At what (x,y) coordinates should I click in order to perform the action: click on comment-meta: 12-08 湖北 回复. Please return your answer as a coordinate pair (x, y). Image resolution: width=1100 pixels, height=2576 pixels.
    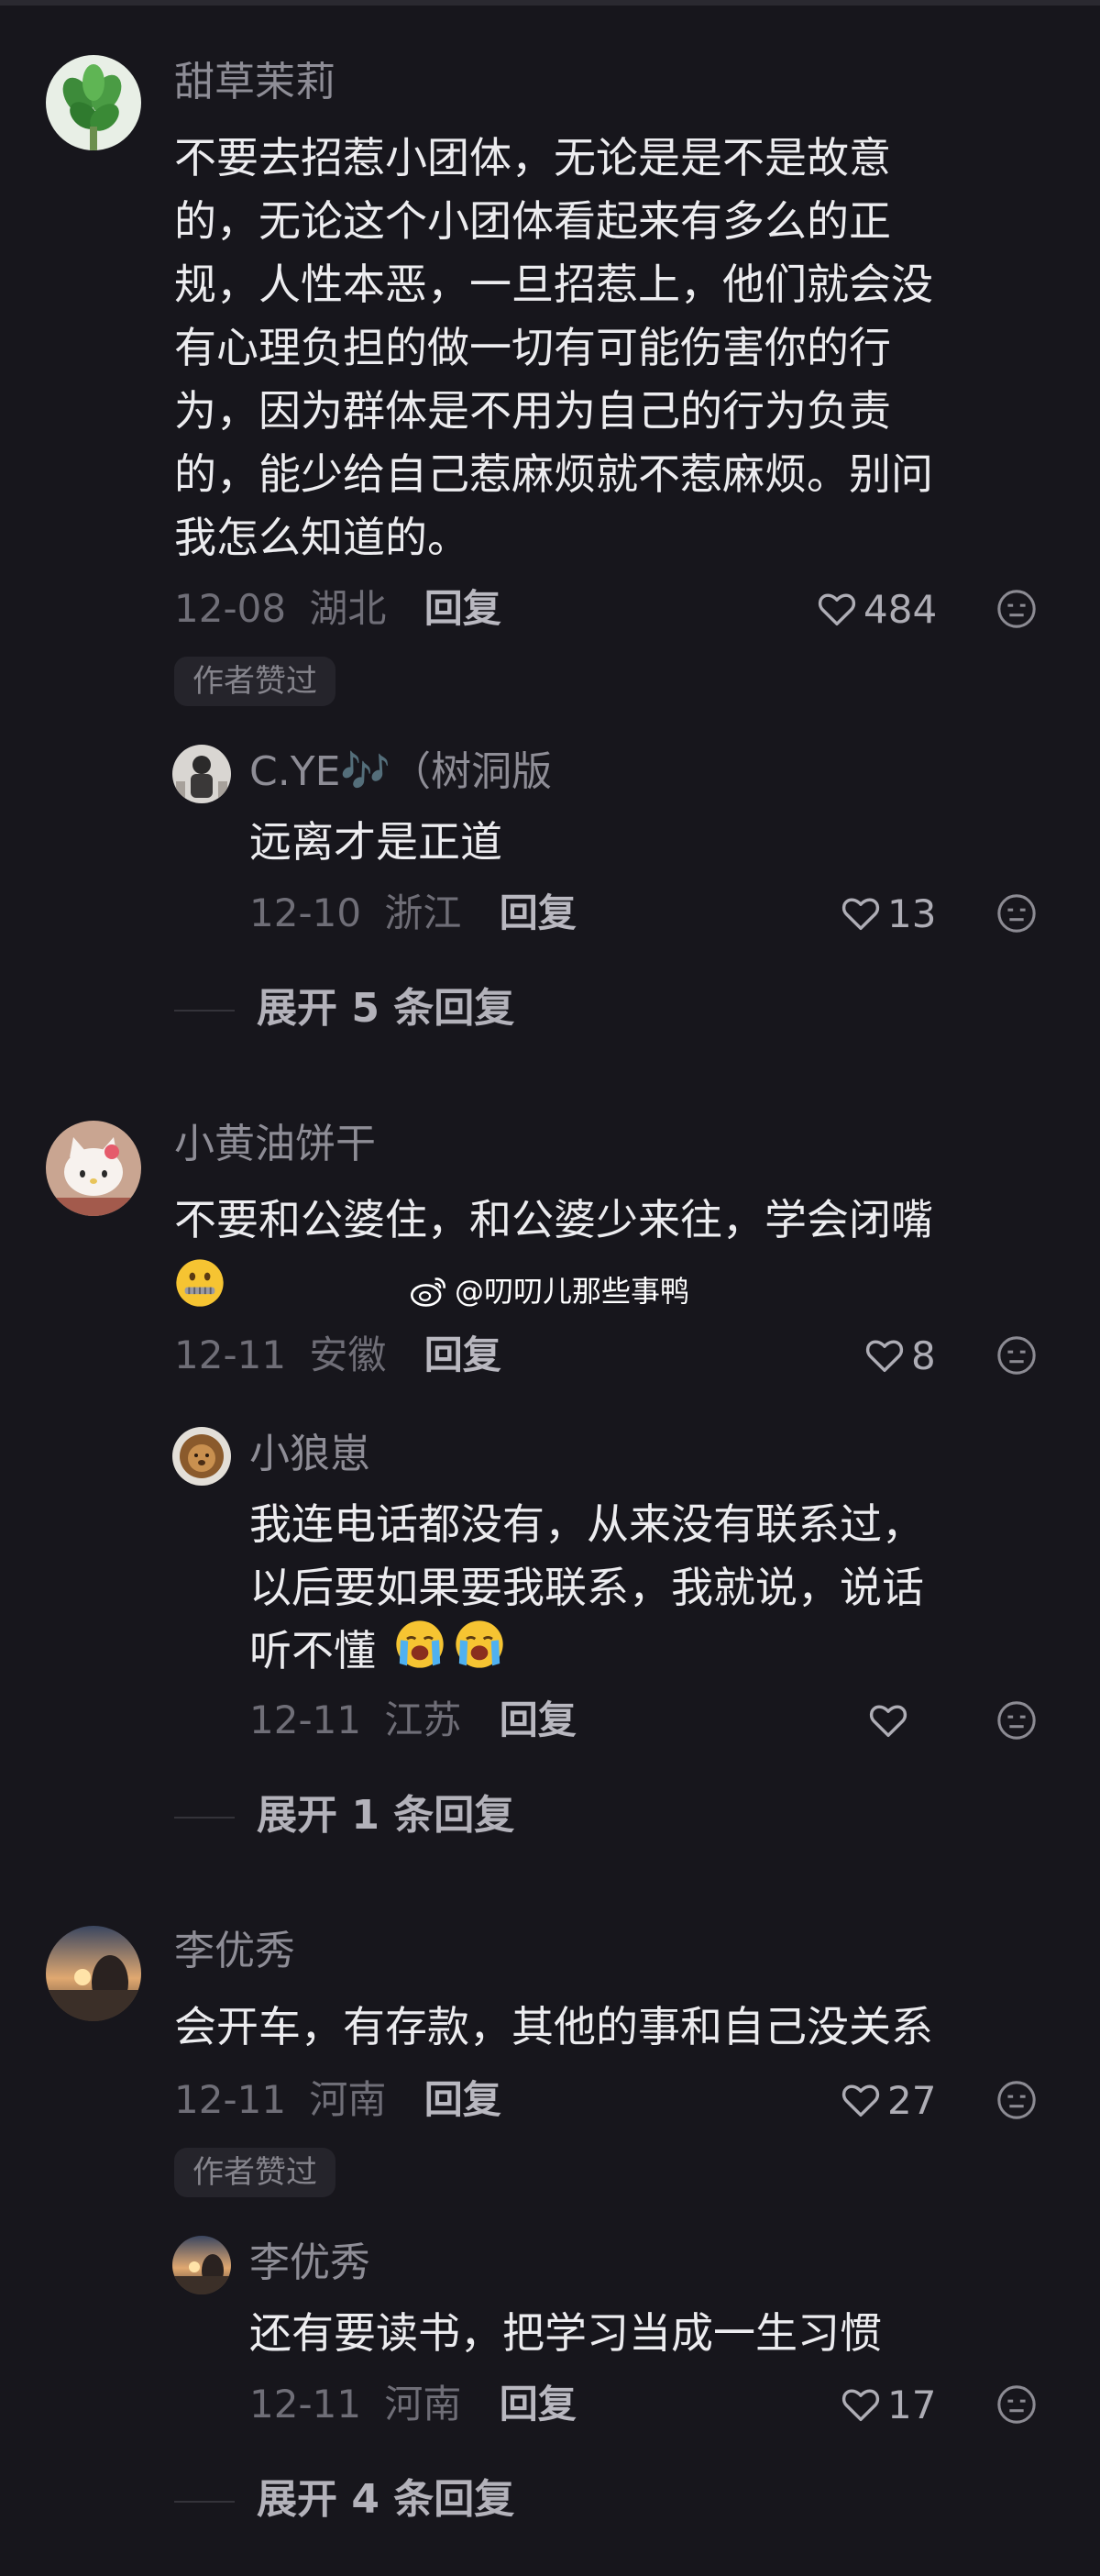
    Looking at the image, I should click on (337, 609).